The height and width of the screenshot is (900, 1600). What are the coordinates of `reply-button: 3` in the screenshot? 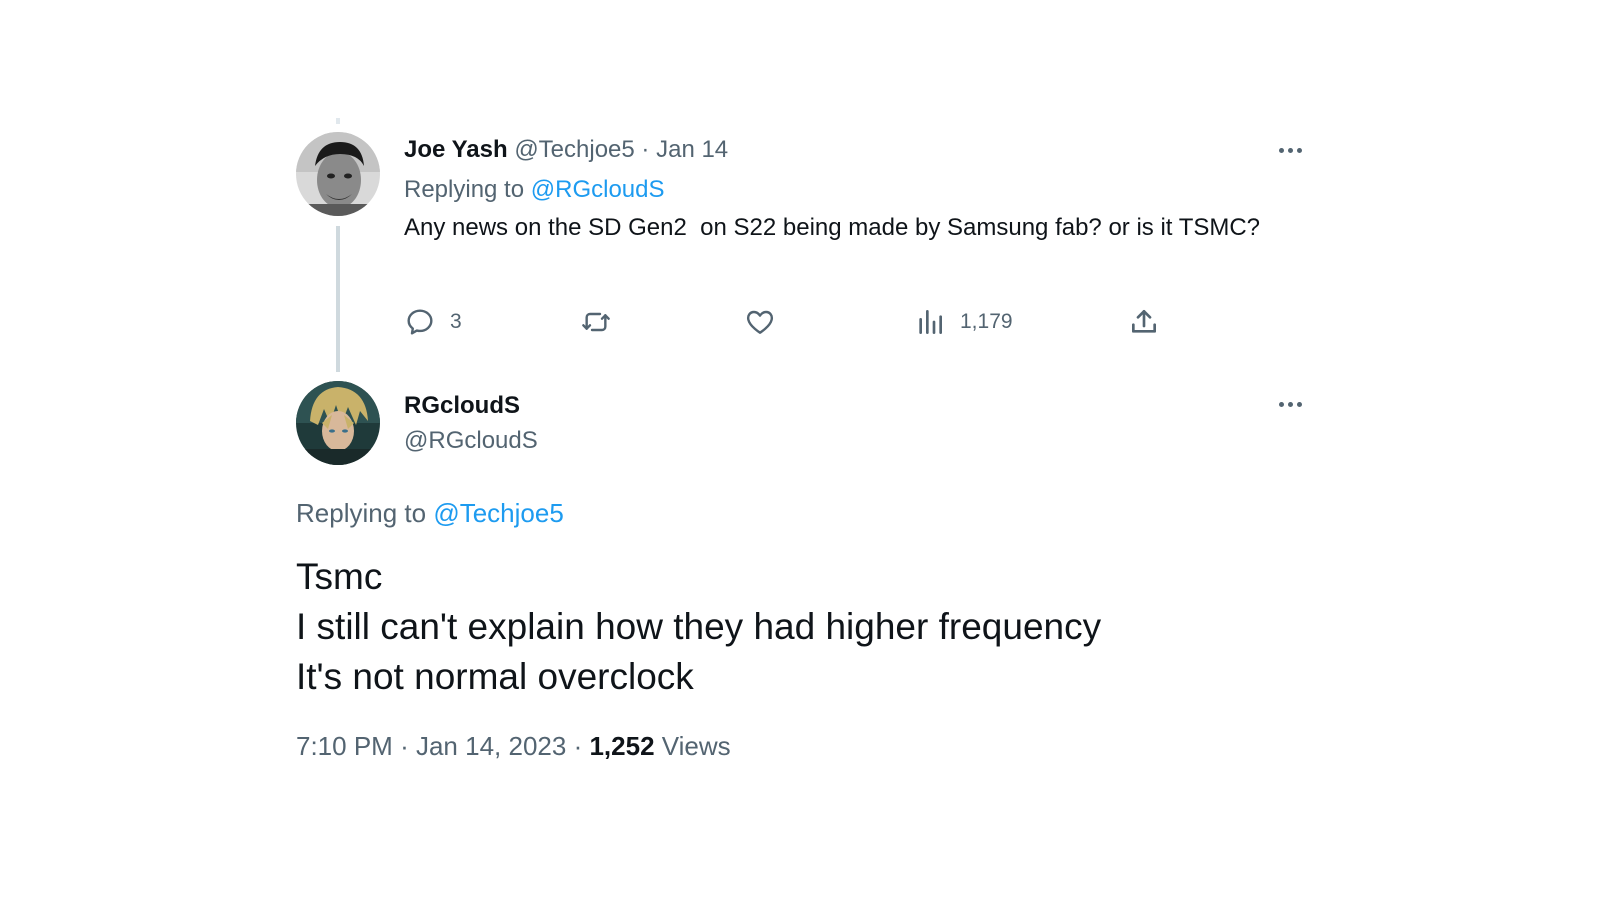 It's located at (433, 322).